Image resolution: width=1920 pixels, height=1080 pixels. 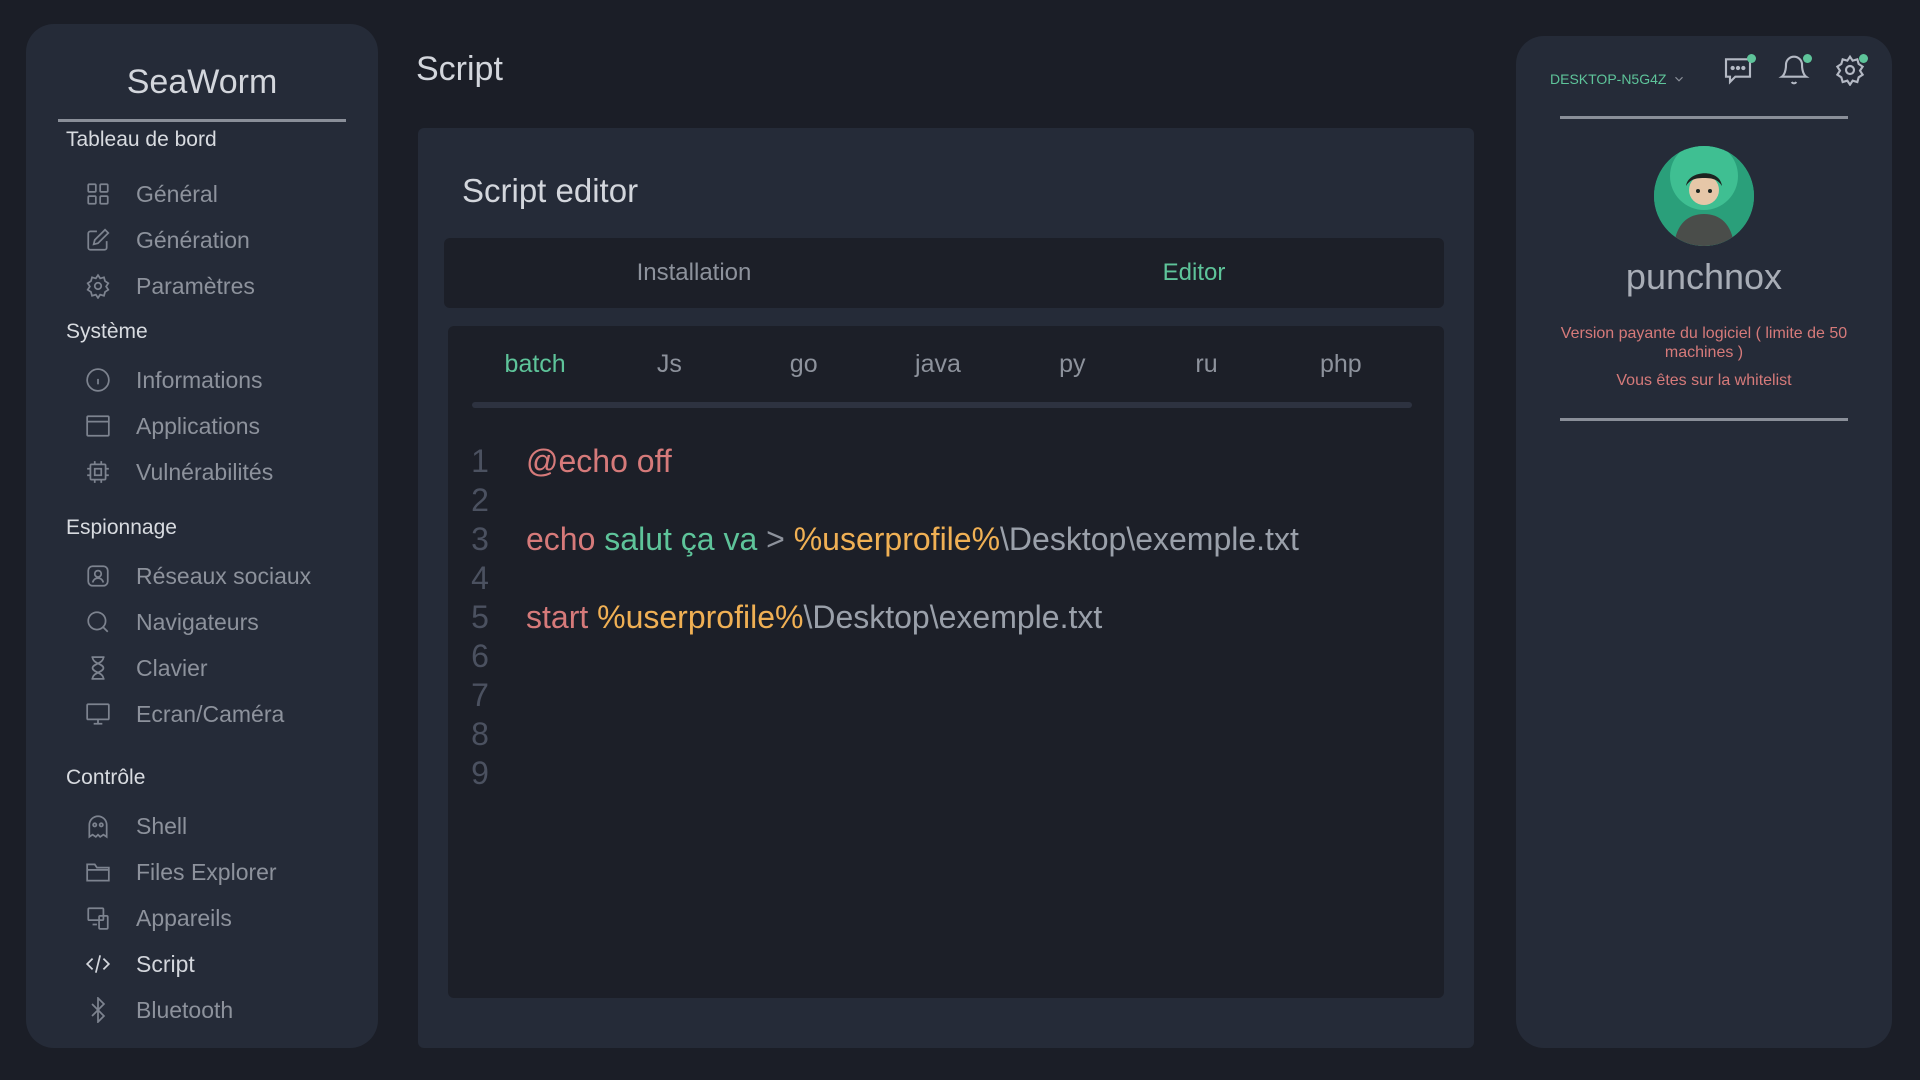 What do you see at coordinates (98, 194) in the screenshot?
I see `grid-icon` at bounding box center [98, 194].